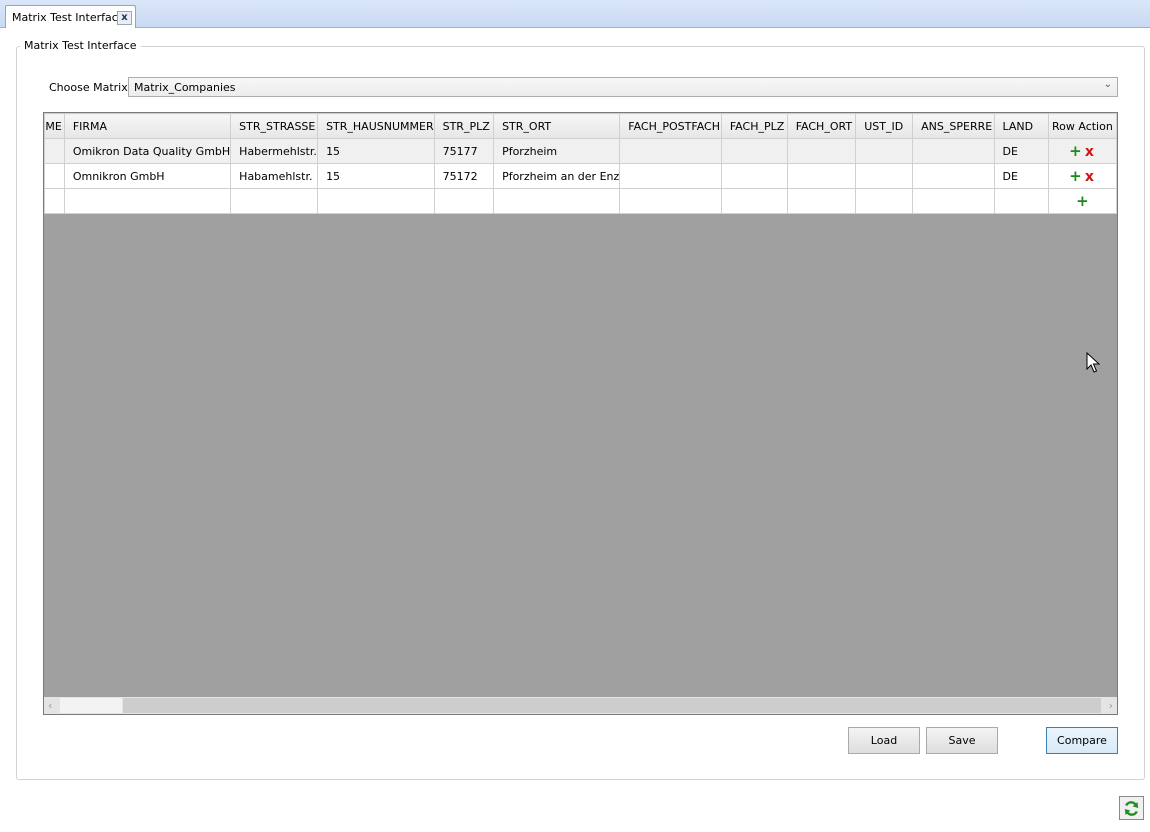 The height and width of the screenshot is (832, 1150). What do you see at coordinates (557, 126) in the screenshot?
I see `column-header: STR_ORT` at bounding box center [557, 126].